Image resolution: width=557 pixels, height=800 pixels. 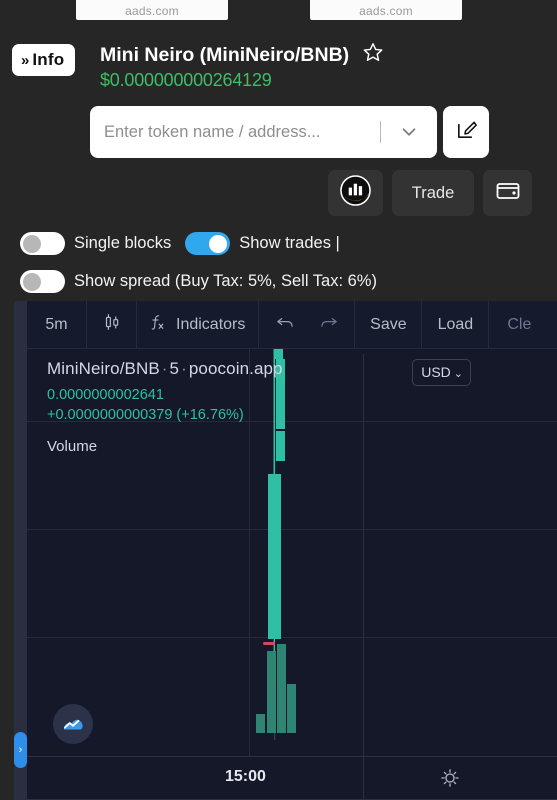 I want to click on trade-button: Trade, so click(x=433, y=193).